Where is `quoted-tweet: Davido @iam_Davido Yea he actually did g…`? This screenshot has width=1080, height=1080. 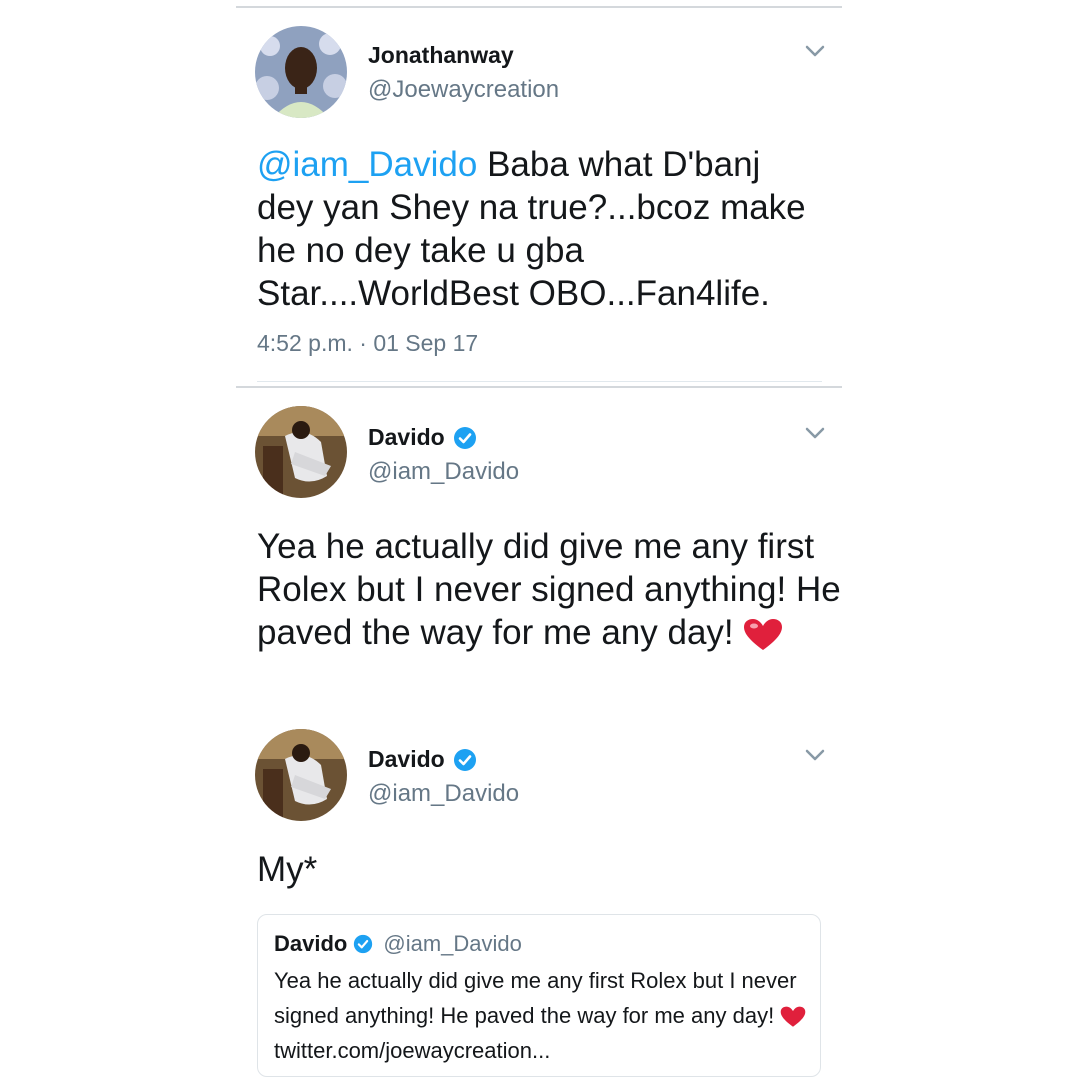 quoted-tweet: Davido @iam_Davido Yea he actually did g… is located at coordinates (539, 995).